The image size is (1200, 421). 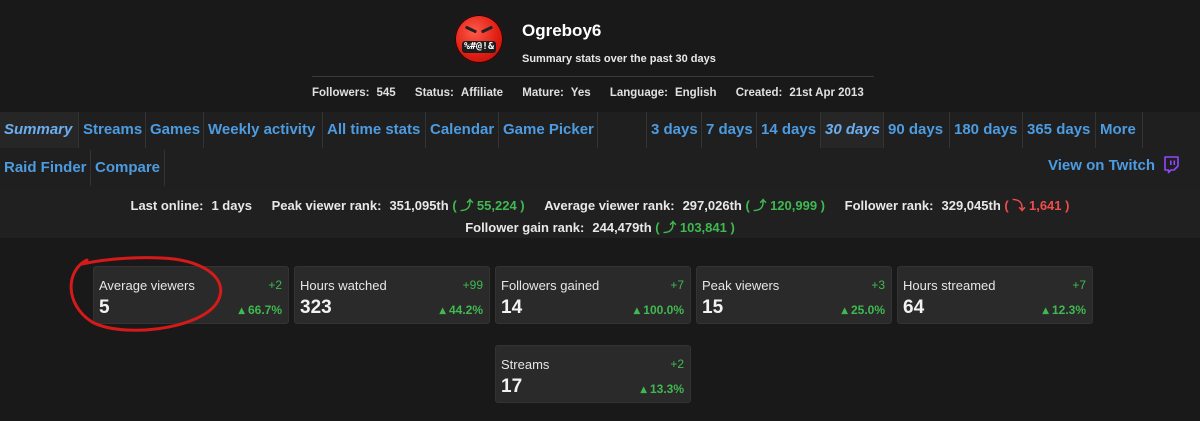 I want to click on stat-label: Peak viewers, so click(x=741, y=285).